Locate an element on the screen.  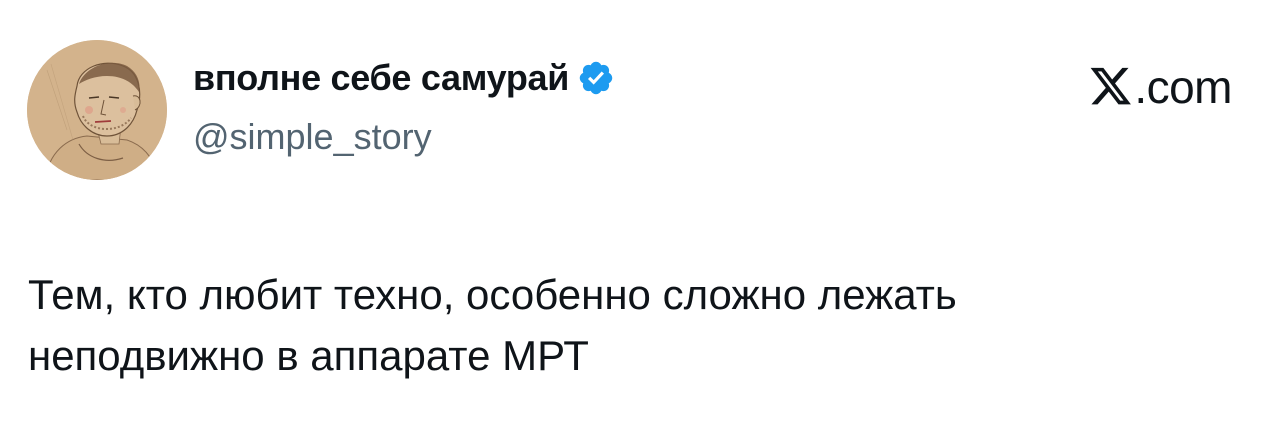
avatar-portrait-sketch is located at coordinates (97, 110).